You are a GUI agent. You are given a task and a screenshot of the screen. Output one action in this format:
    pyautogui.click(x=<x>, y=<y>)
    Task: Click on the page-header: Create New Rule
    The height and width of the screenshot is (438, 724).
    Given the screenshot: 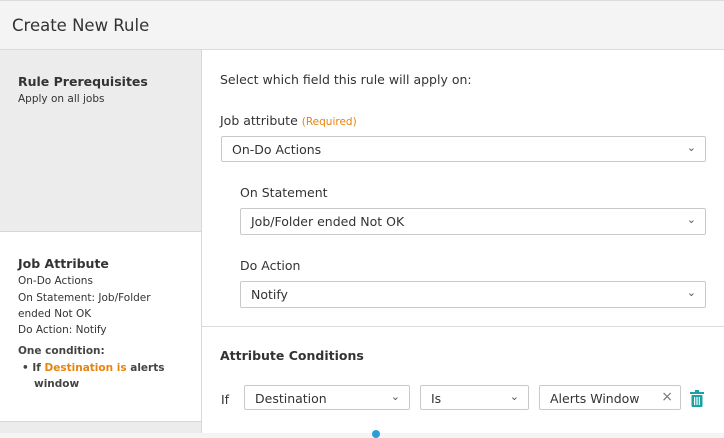 What is the action you would take?
    pyautogui.click(x=362, y=25)
    